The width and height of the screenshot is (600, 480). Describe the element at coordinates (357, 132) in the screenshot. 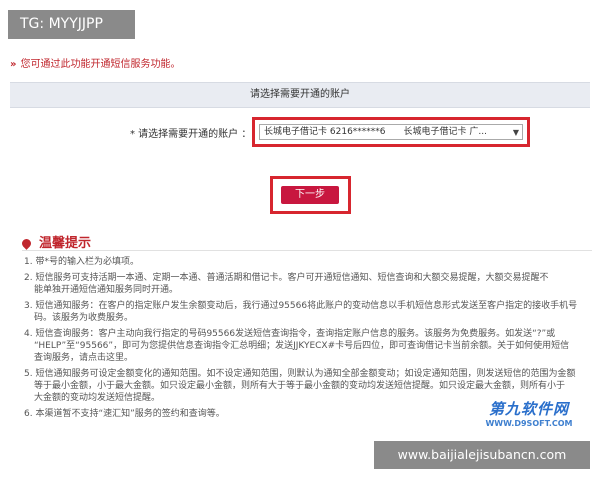

I see `account-number: 6216******6` at that location.